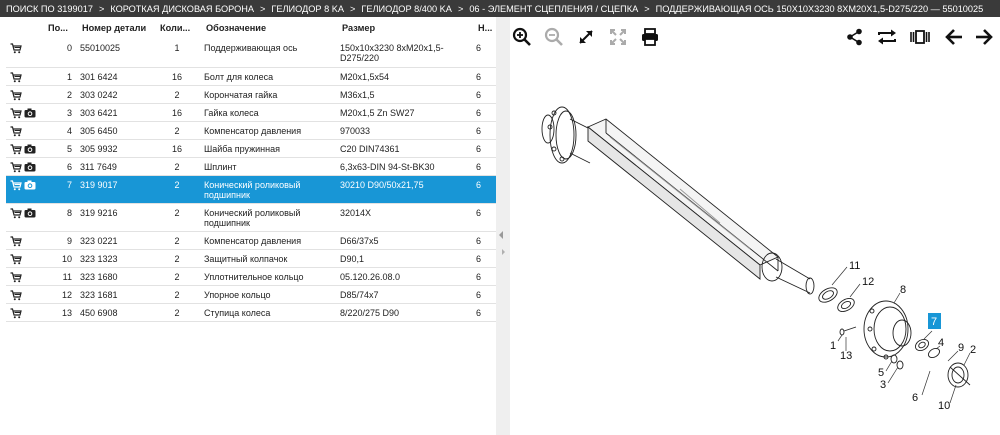 The height and width of the screenshot is (435, 1000). Describe the element at coordinates (119, 28) in the screenshot. I see `header-part-number: Номер детали` at that location.